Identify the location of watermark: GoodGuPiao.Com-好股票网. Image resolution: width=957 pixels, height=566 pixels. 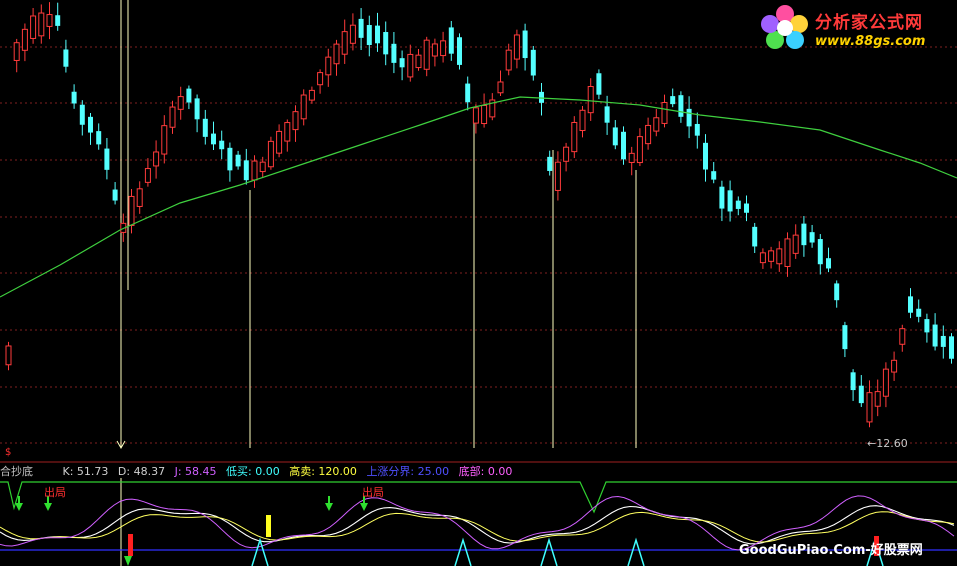
(831, 550).